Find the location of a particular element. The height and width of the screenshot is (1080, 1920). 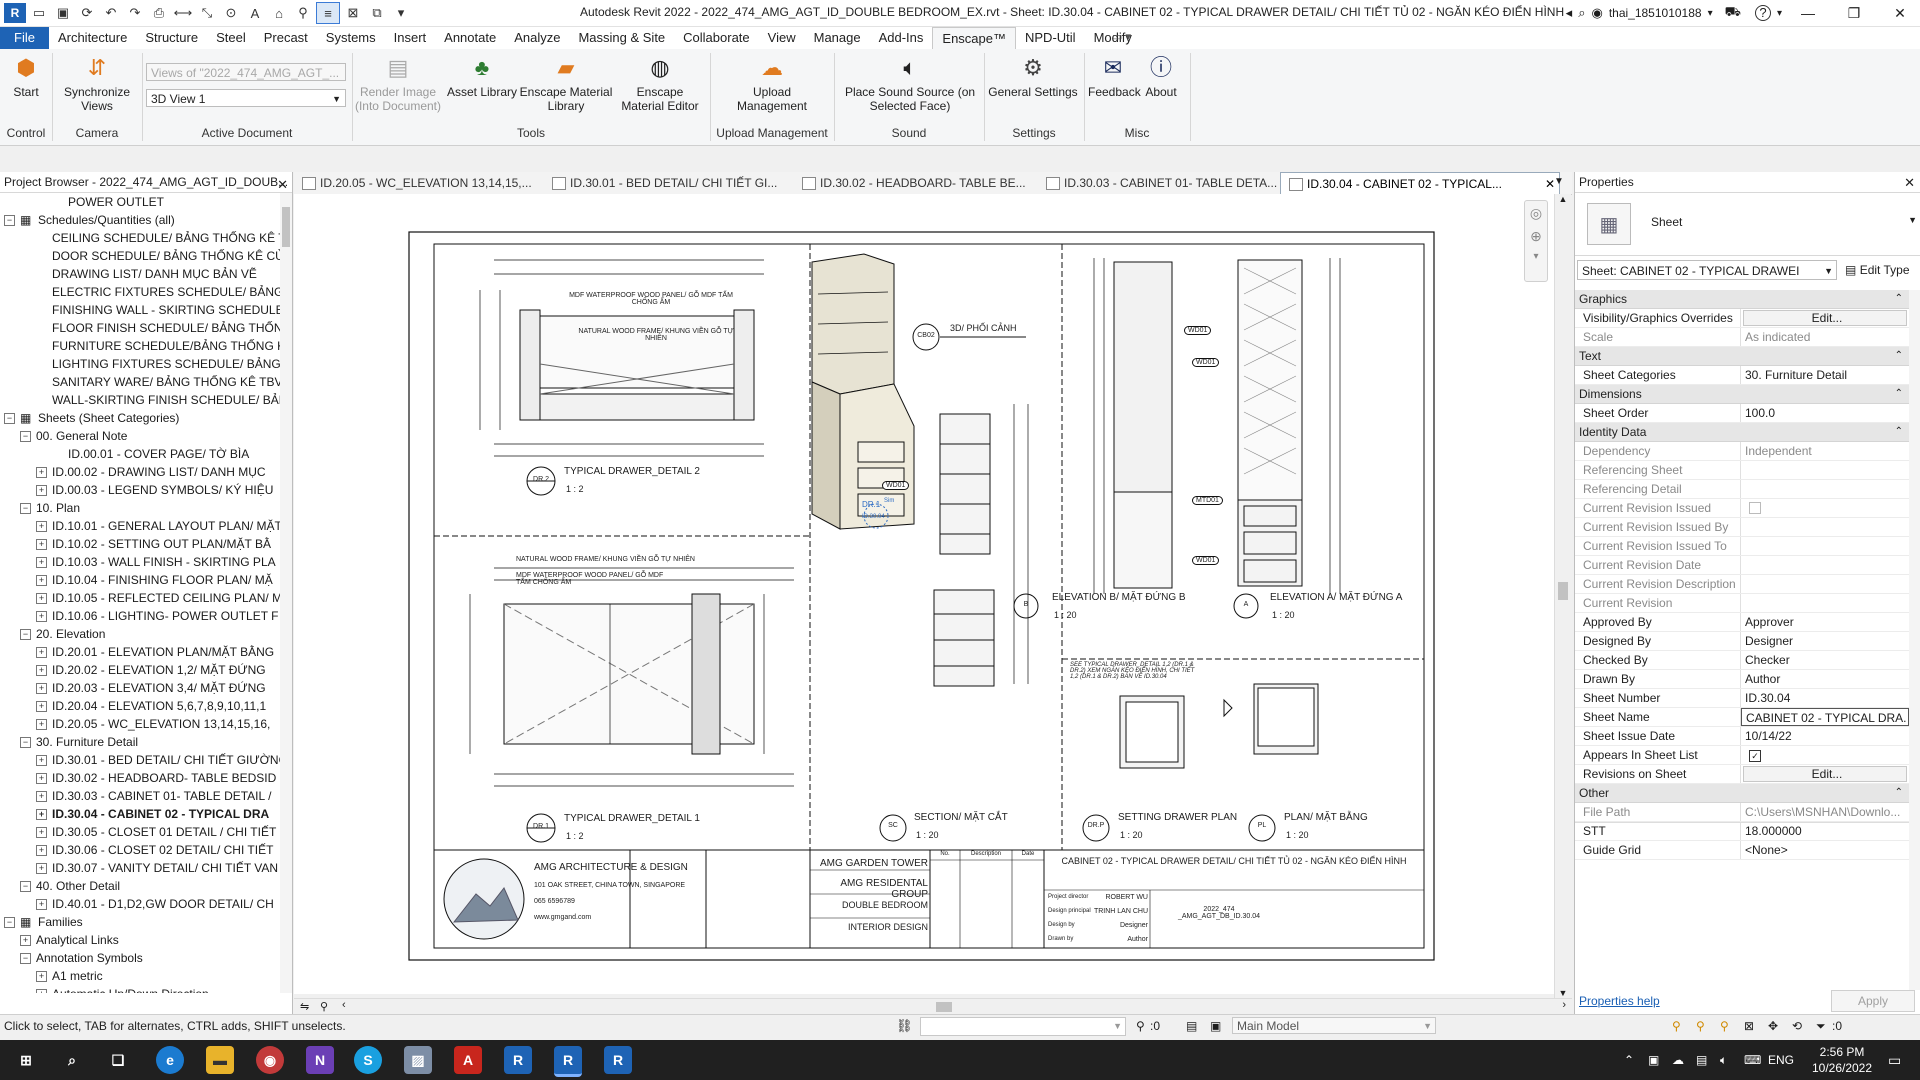

tree-item: + ID.30.06 - CLOSET 02 DETAIL/ CHI TIẾT is located at coordinates (140, 850).